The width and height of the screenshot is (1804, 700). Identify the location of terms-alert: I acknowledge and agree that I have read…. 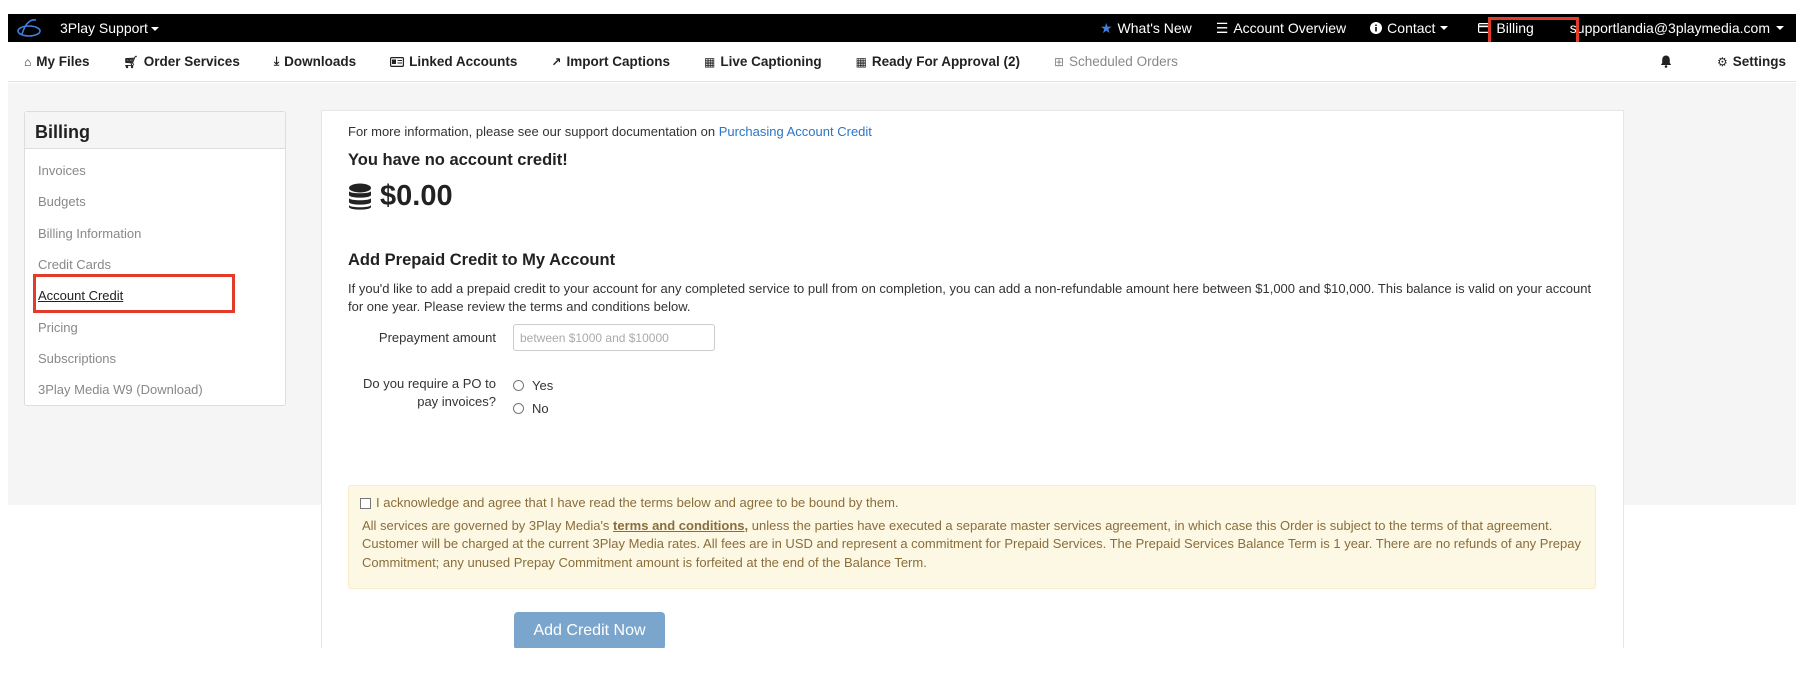
(972, 537).